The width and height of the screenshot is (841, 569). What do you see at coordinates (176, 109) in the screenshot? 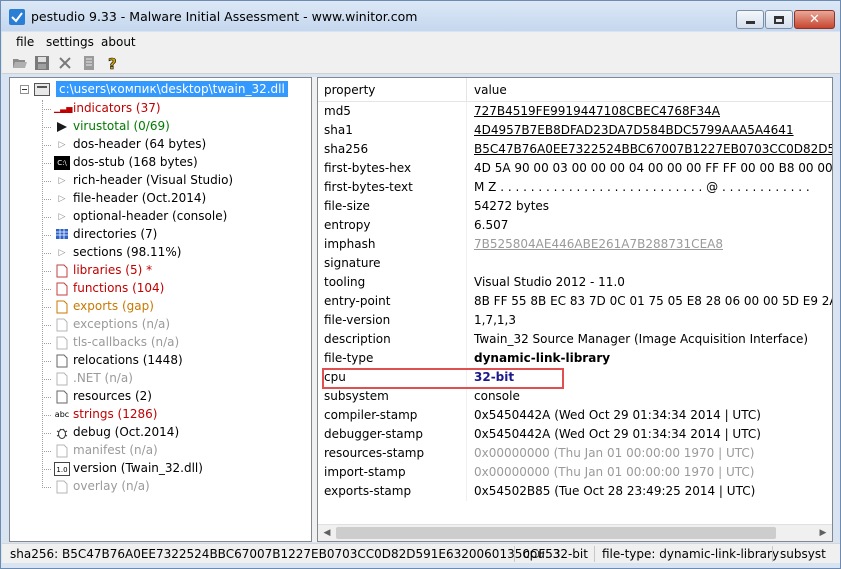
I see `tree-item: ▁▃▅ indicators (37)` at bounding box center [176, 109].